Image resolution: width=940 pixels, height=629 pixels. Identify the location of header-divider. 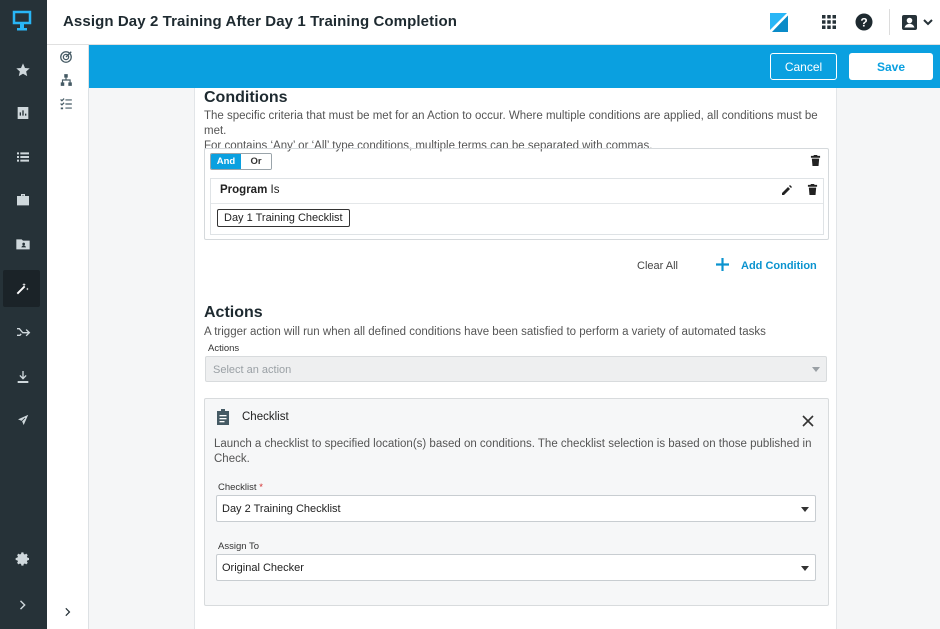
(889, 22).